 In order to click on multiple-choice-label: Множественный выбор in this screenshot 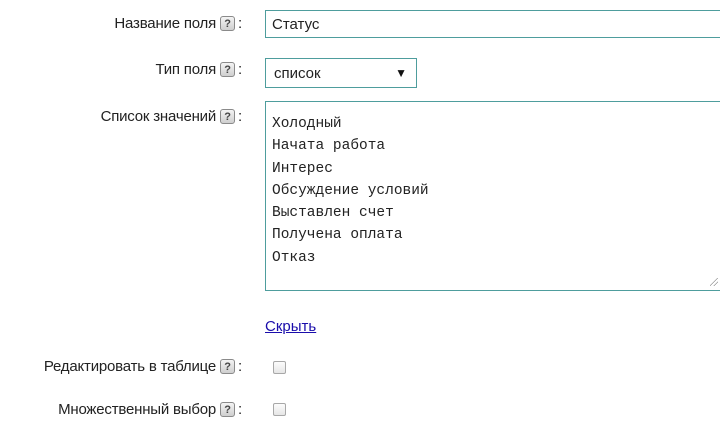, I will do `click(137, 409)`.